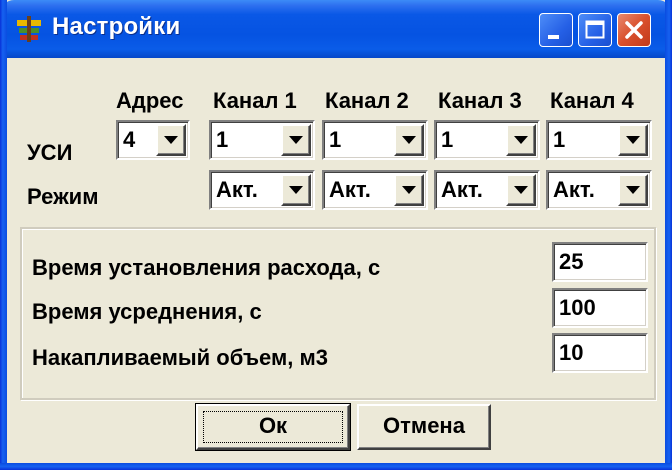 The width and height of the screenshot is (672, 470). What do you see at coordinates (599, 190) in the screenshot?
I see `channel-4-mode-select: Акт.` at bounding box center [599, 190].